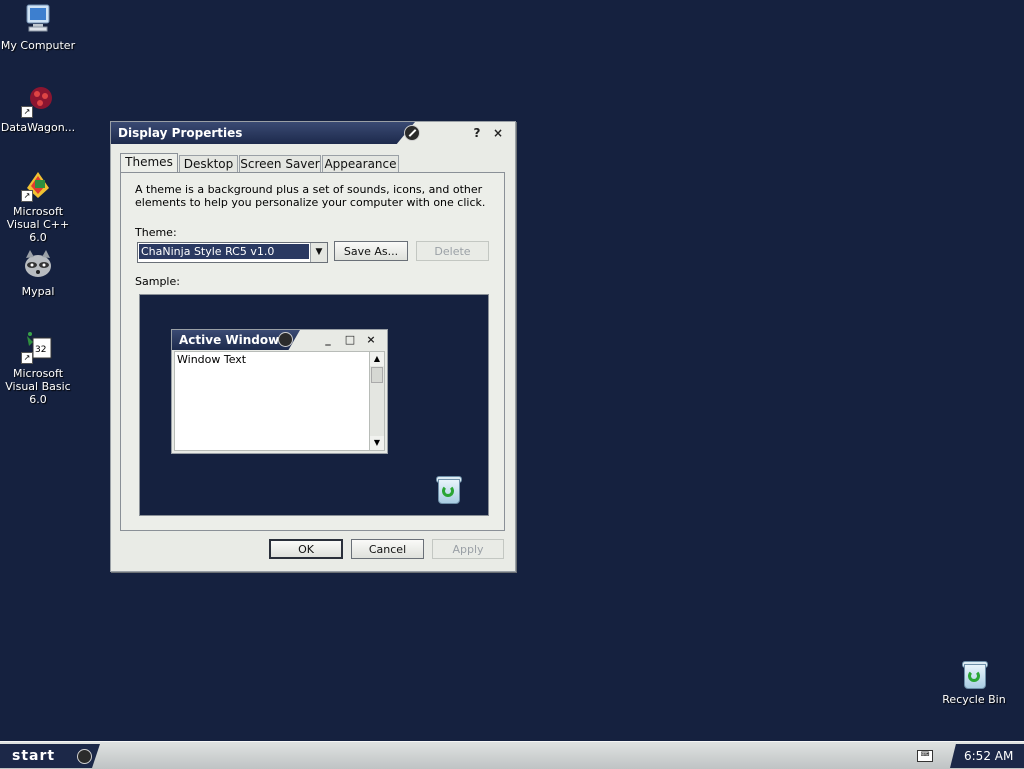 The image size is (1024, 769). I want to click on dialog-title: Display Properties, so click(180, 133).